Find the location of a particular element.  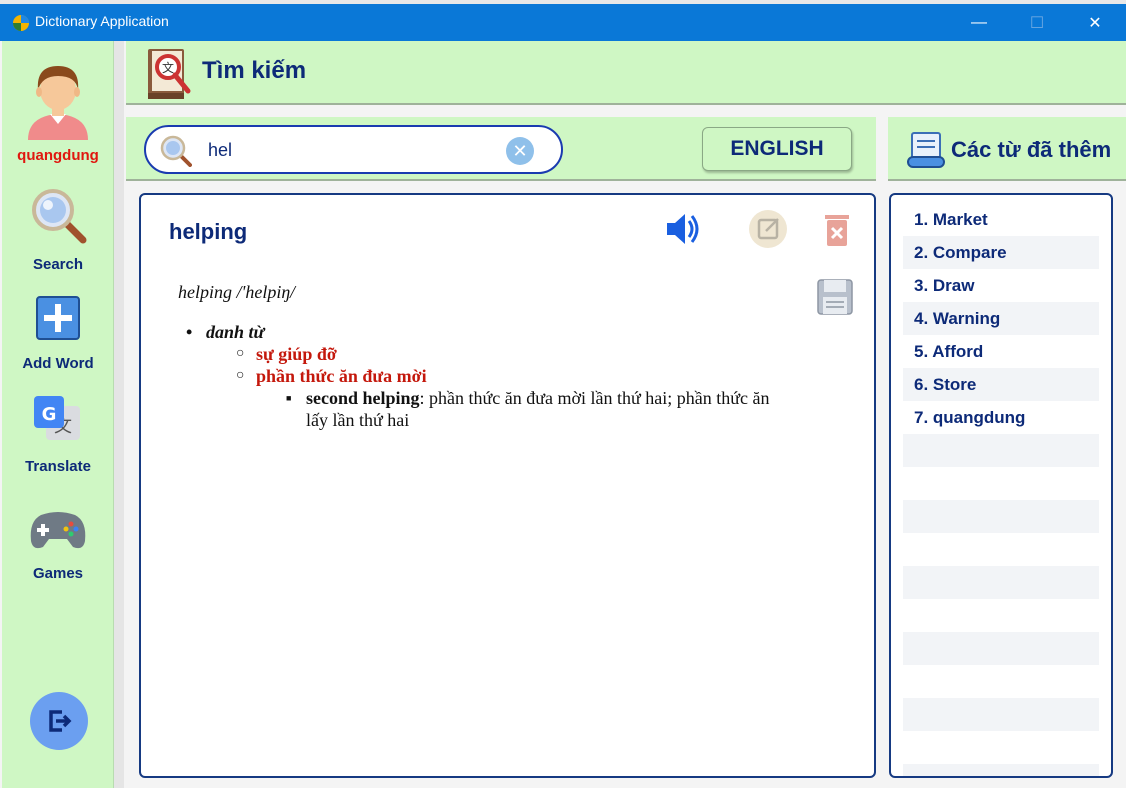

meaning-item: phần thức ăn đưa mời is located at coordinates (517, 376).